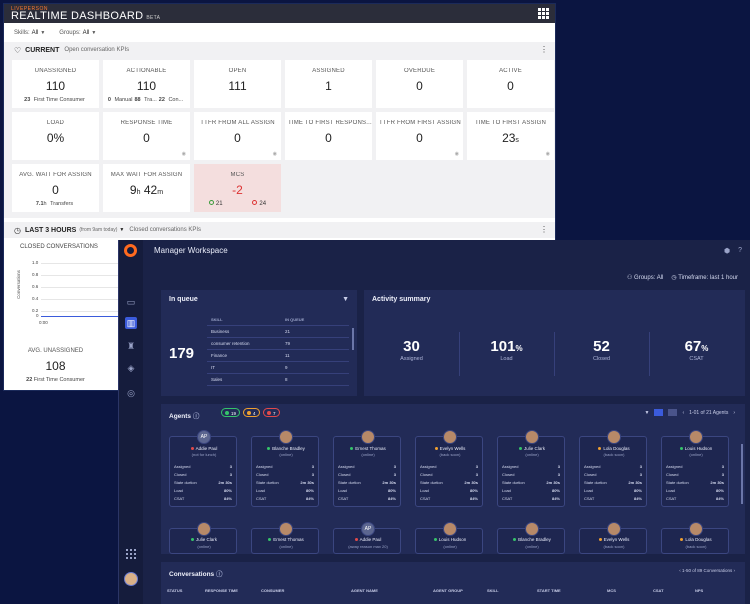 This screenshot has height=604, width=750. What do you see at coordinates (255, 202) in the screenshot?
I see `frown-icon` at bounding box center [255, 202].